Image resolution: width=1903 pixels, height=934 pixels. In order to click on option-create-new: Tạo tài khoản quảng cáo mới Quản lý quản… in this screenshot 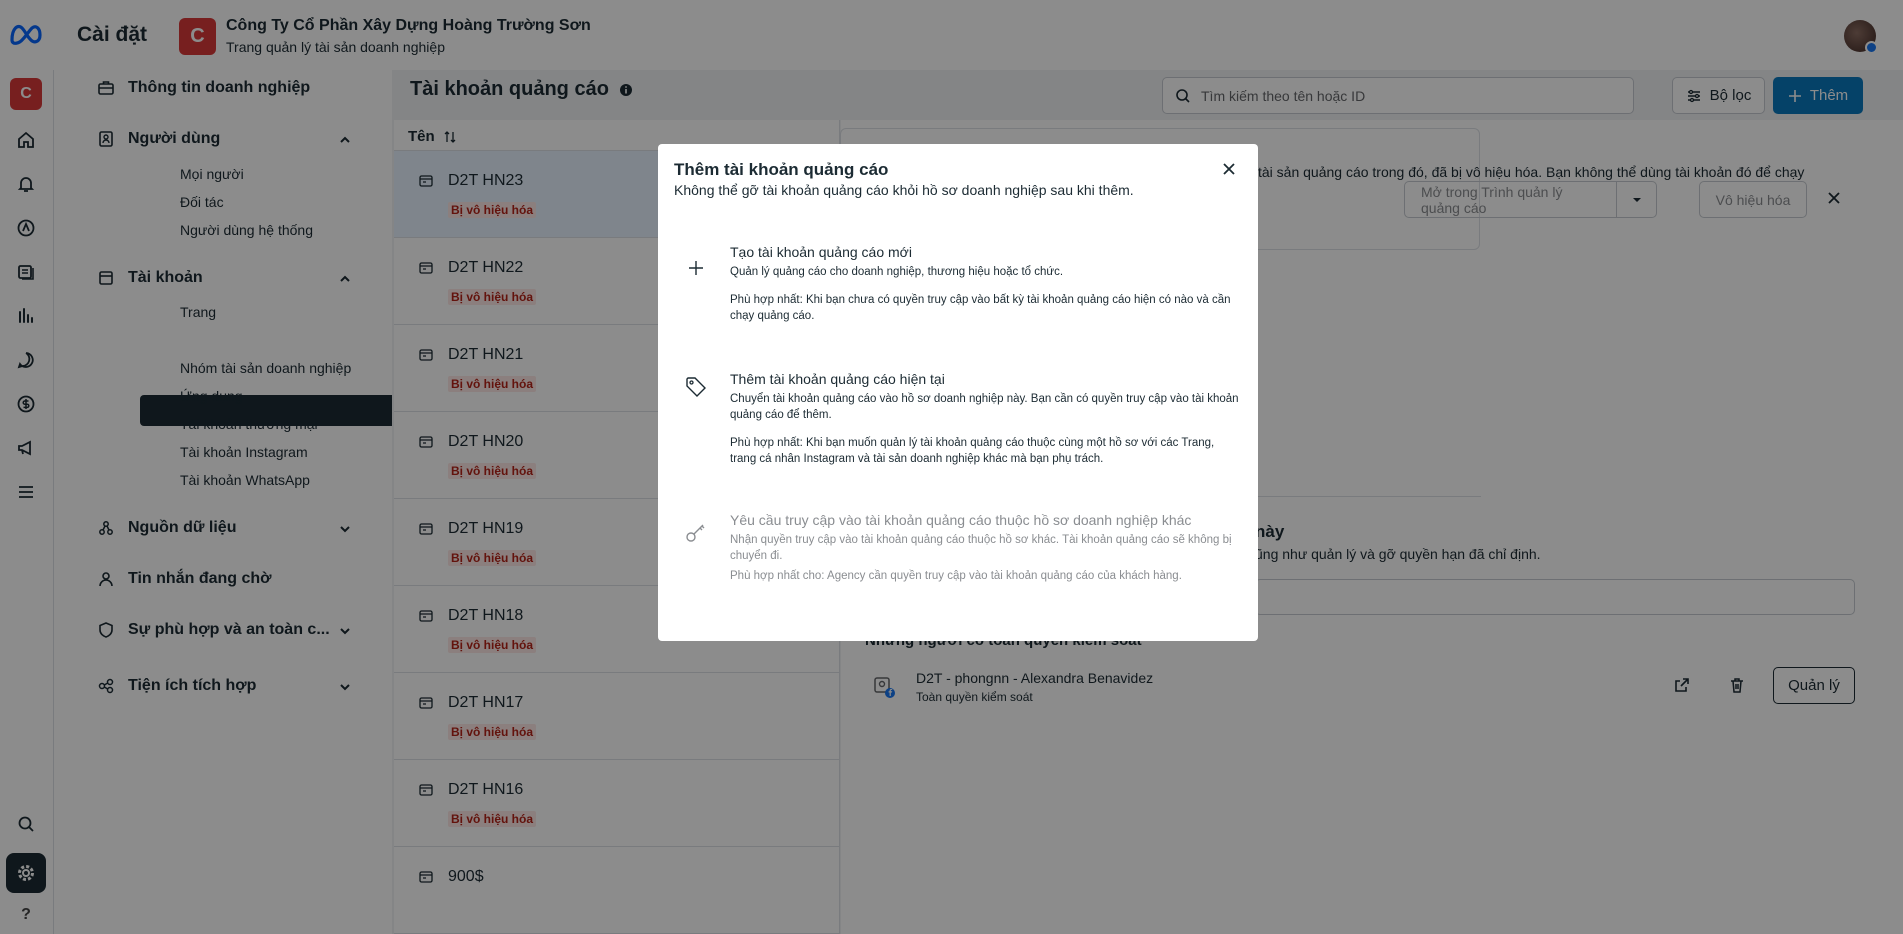, I will do `click(958, 294)`.